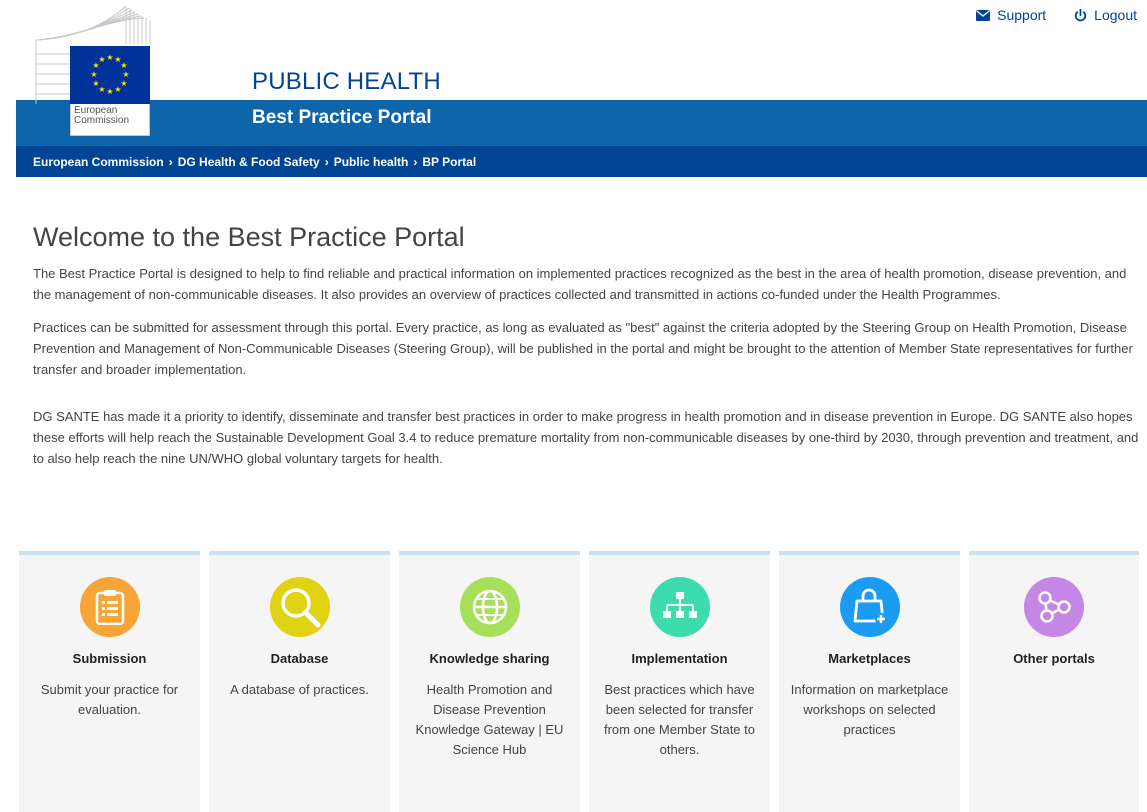  Describe the element at coordinates (249, 237) in the screenshot. I see `page-title: Welcome to the Best Practice Portal` at that location.